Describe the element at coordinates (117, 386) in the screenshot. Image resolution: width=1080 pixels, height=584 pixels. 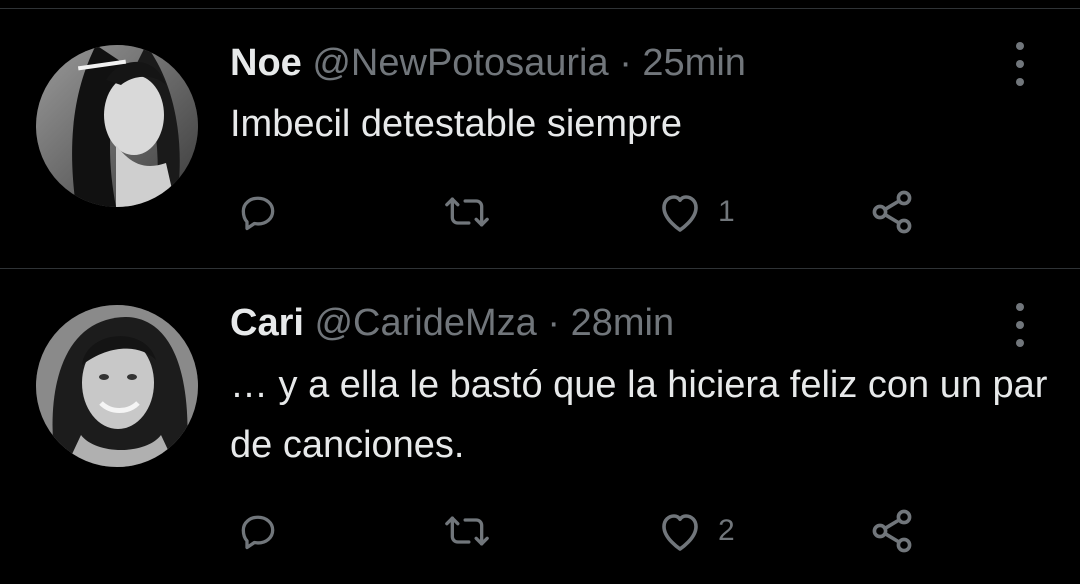
I see `avatar-cari` at that location.